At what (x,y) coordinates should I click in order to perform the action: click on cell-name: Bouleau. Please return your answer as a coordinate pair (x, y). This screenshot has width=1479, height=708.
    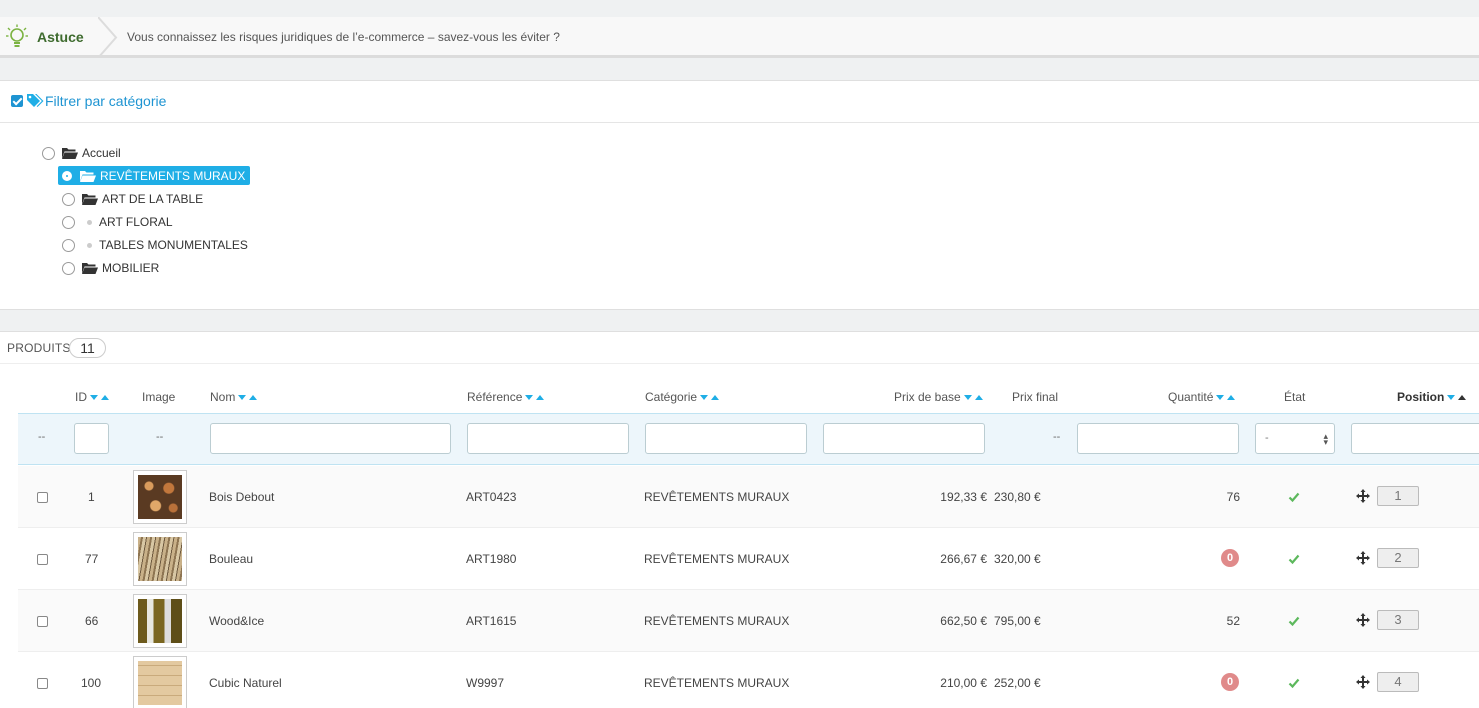
    Looking at the image, I should click on (231, 559).